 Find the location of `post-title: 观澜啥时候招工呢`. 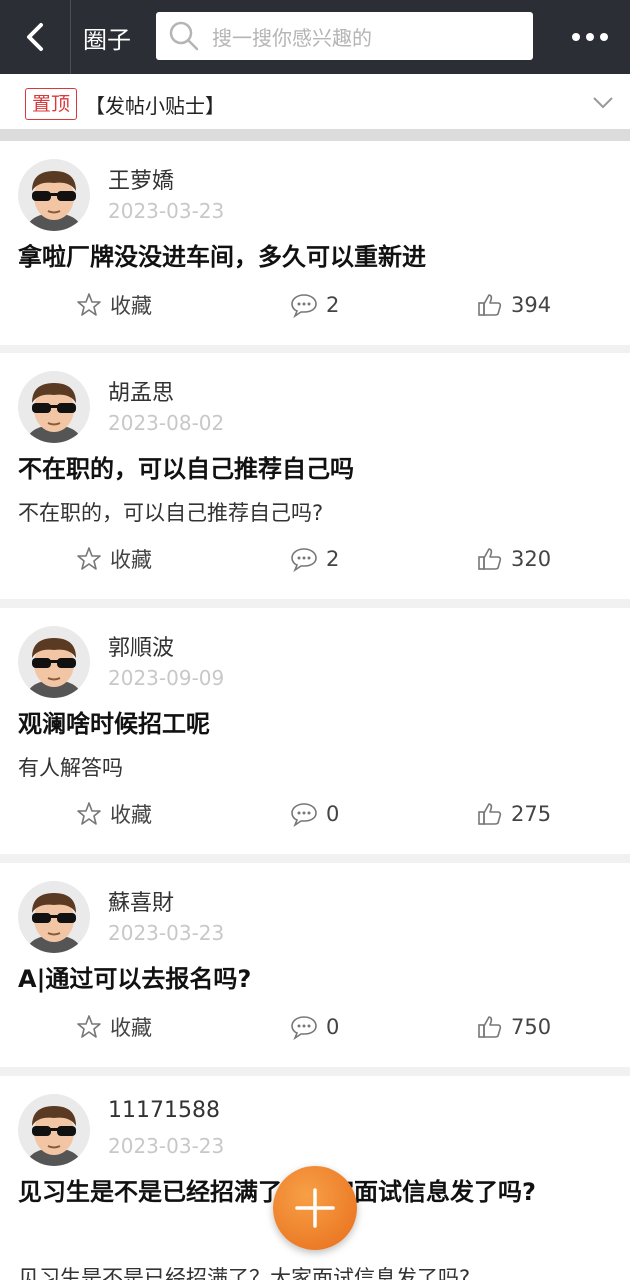

post-title: 观澜啥时候招工呢 is located at coordinates (308, 724).